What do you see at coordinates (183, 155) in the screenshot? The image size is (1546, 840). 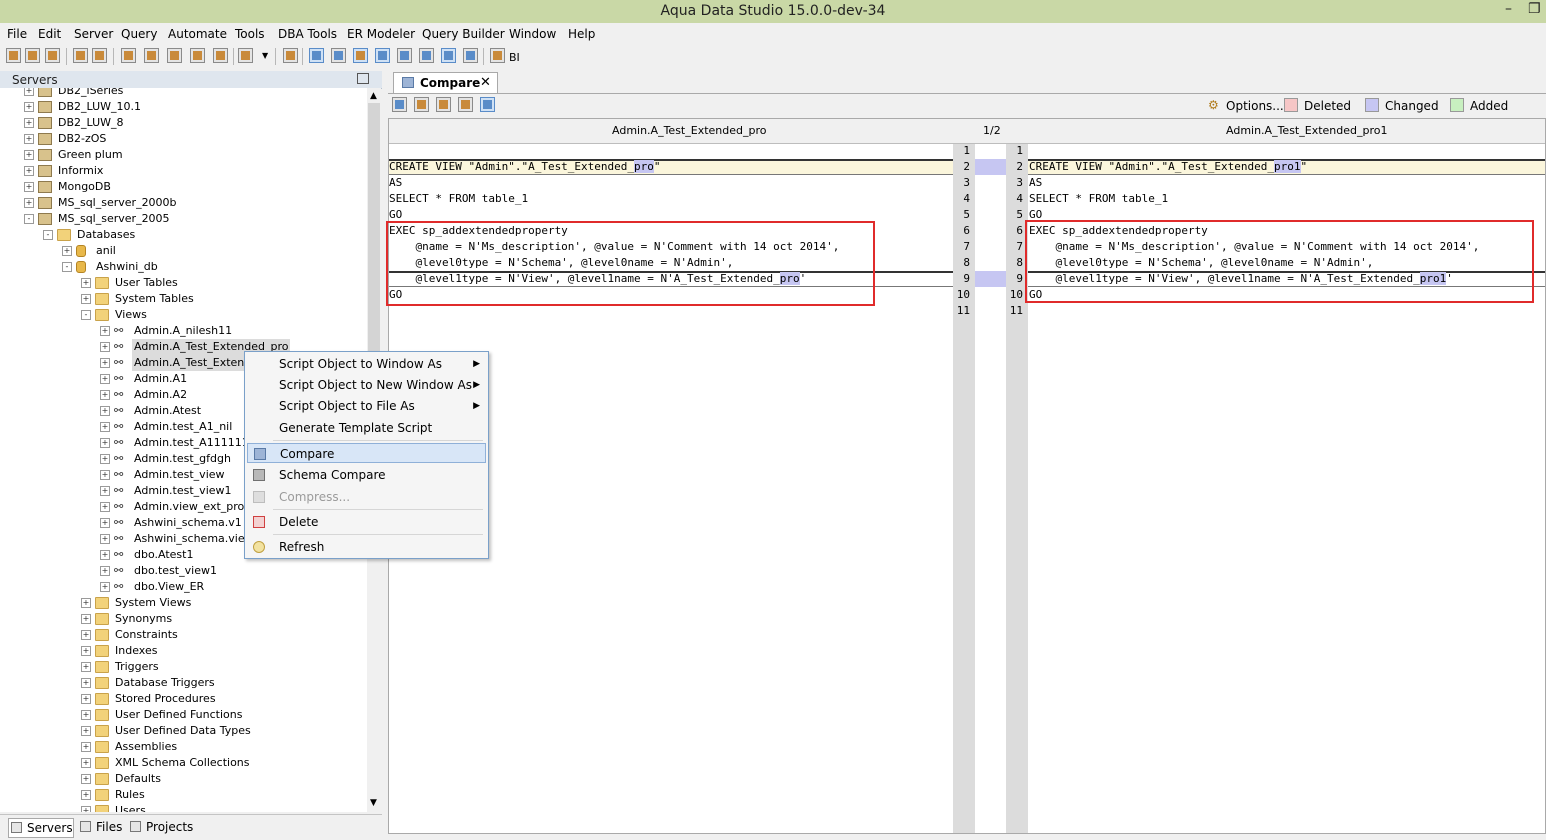 I see `tree-item: + Green plum` at bounding box center [183, 155].